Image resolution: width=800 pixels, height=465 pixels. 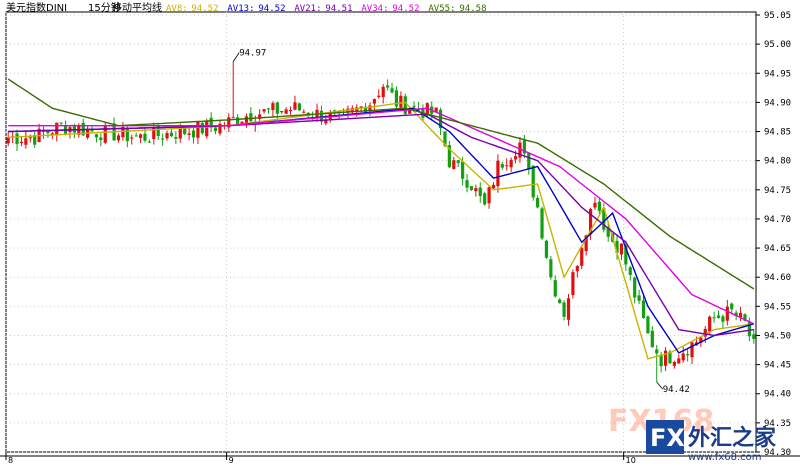 I want to click on chart-title: 美元指数DINI, so click(x=36, y=7).